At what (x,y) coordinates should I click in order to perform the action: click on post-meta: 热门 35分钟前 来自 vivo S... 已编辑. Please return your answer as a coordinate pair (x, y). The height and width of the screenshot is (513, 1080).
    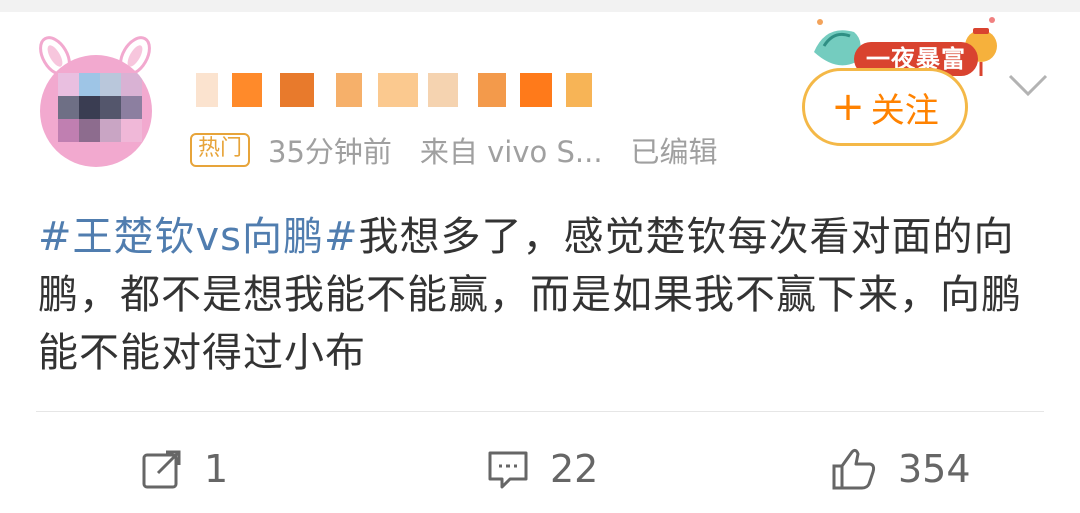
    Looking at the image, I should click on (454, 150).